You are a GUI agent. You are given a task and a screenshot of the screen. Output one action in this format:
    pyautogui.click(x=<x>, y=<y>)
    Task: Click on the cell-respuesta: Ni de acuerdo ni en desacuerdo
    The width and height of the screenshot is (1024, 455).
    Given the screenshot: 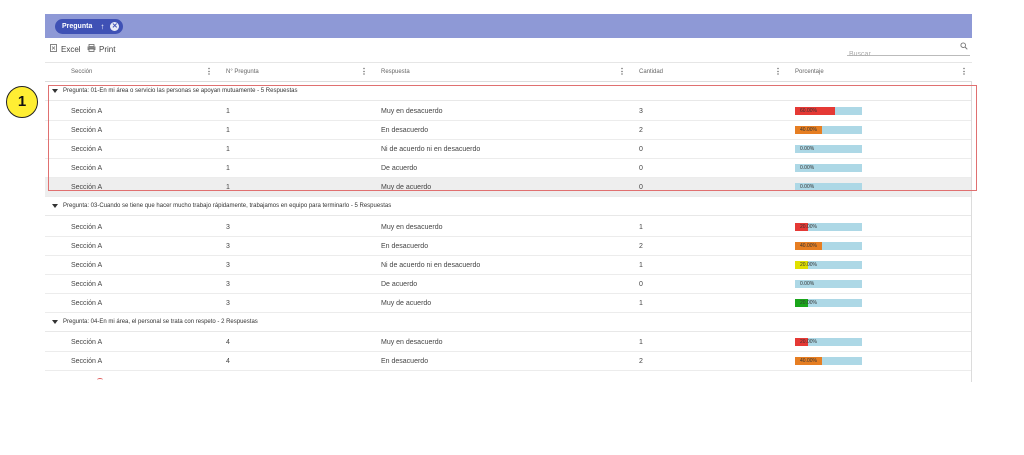 What is the action you would take?
    pyautogui.click(x=431, y=265)
    